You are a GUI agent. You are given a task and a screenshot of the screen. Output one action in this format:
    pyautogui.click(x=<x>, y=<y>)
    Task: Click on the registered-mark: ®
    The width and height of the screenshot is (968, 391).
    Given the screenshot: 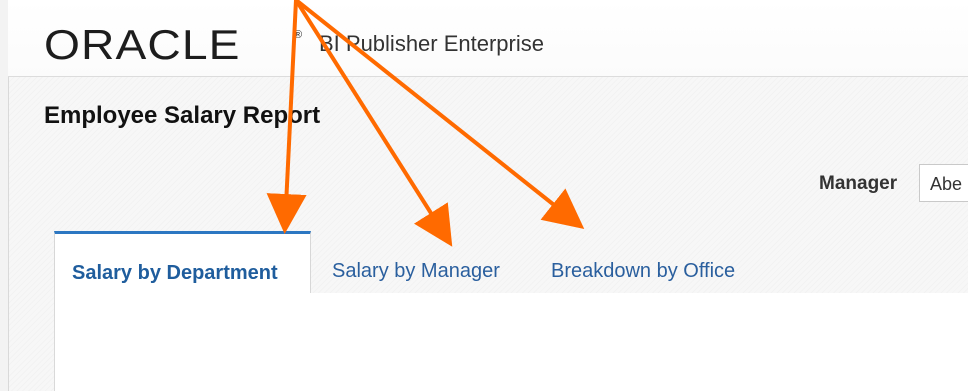 What is the action you would take?
    pyautogui.click(x=298, y=35)
    